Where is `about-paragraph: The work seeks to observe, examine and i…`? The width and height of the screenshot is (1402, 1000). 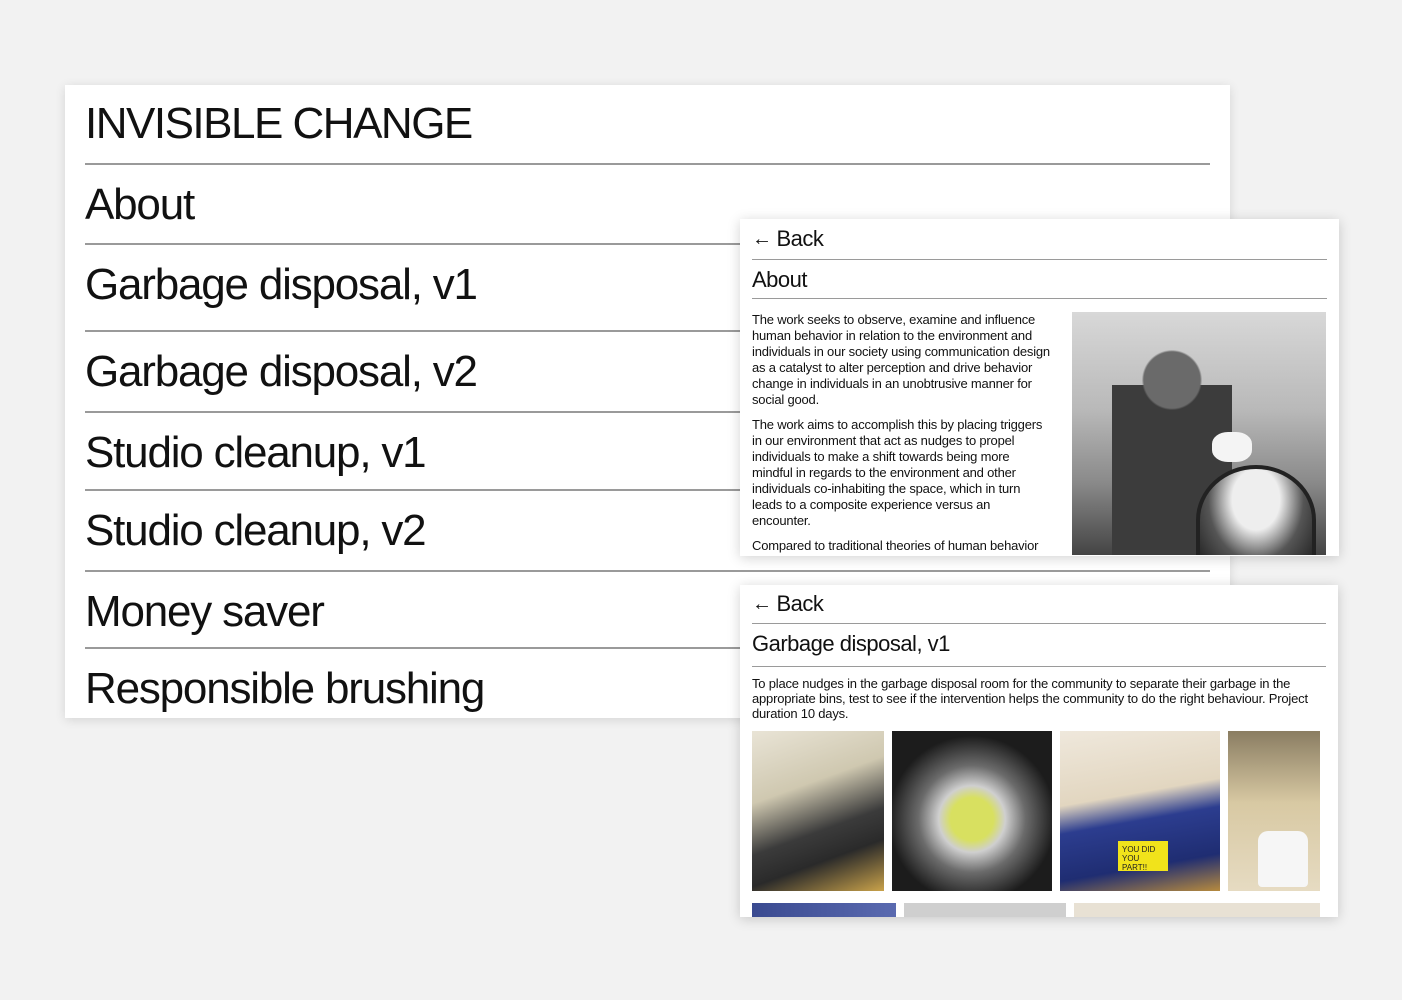
about-paragraph: The work seeks to observe, examine and i… is located at coordinates (901, 359).